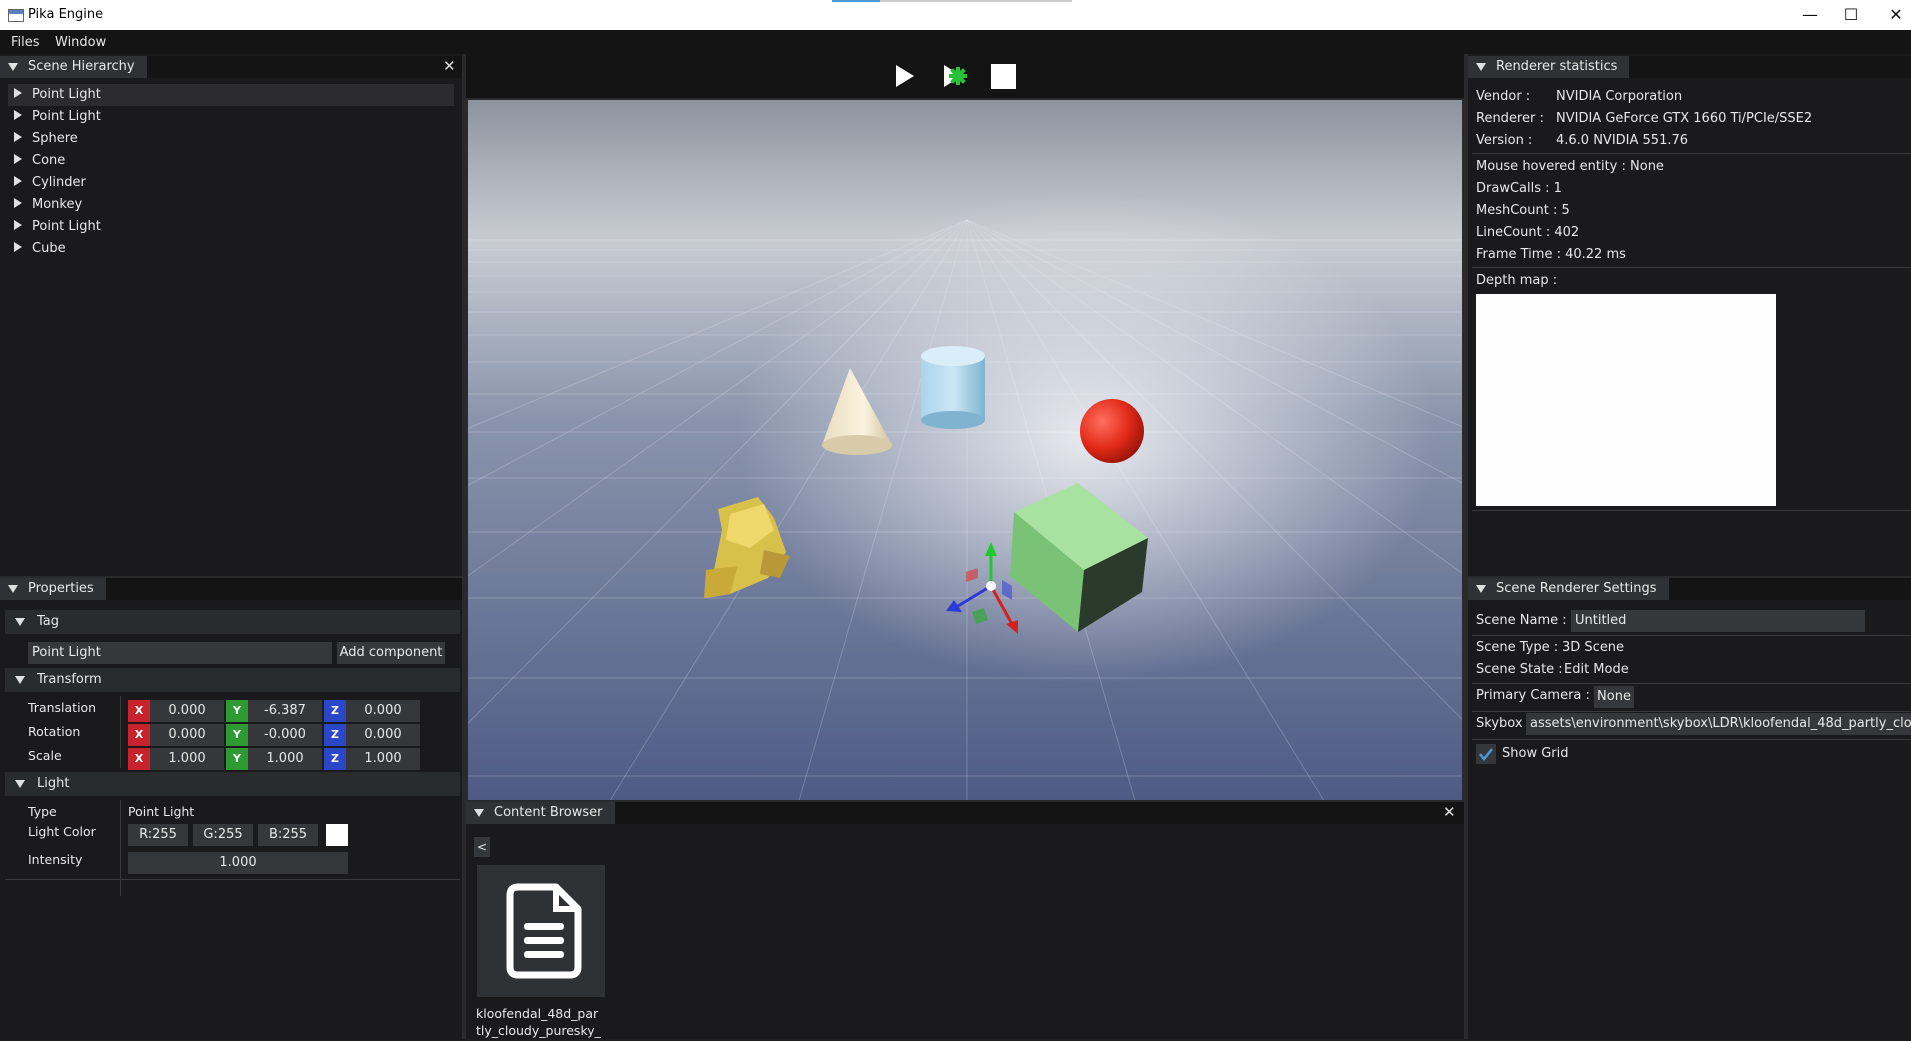  Describe the element at coordinates (25, 42) in the screenshot. I see `menu-files: Files` at that location.